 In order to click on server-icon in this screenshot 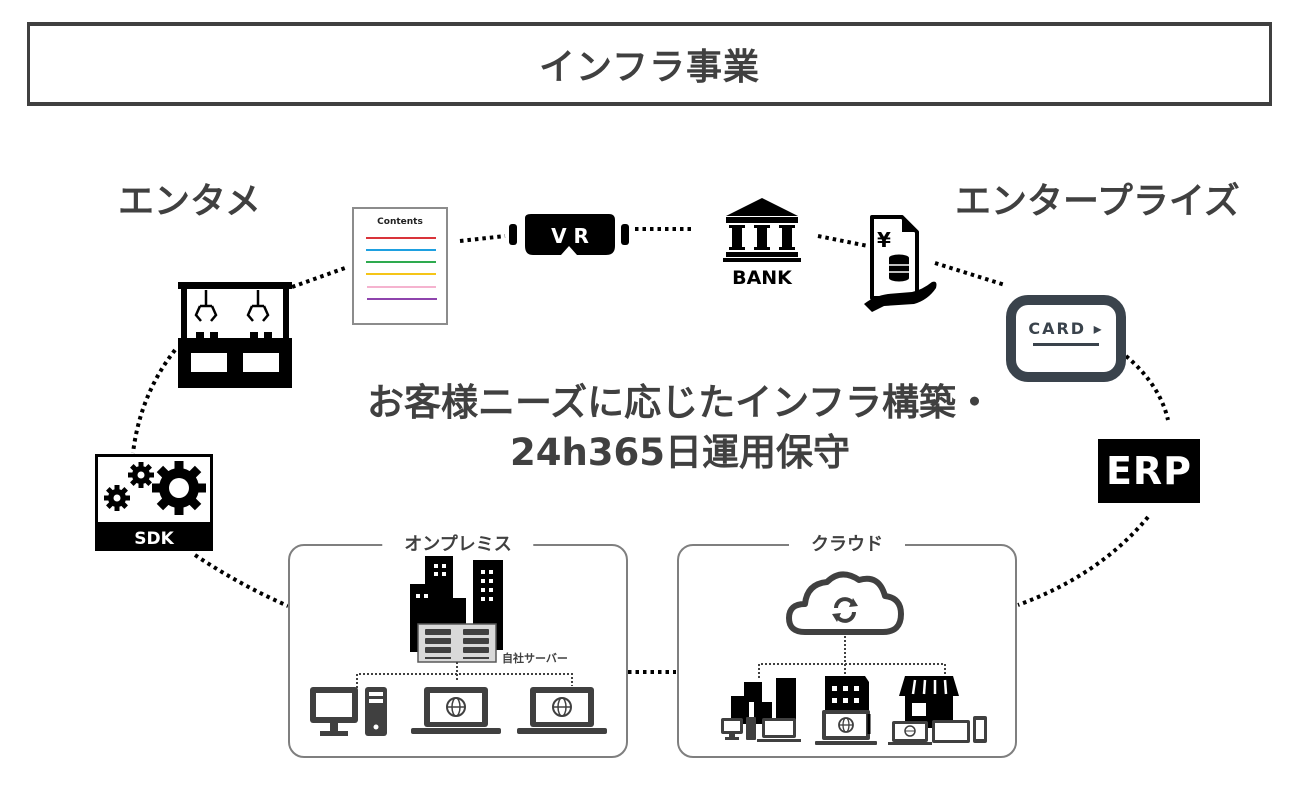, I will do `click(457, 643)`.